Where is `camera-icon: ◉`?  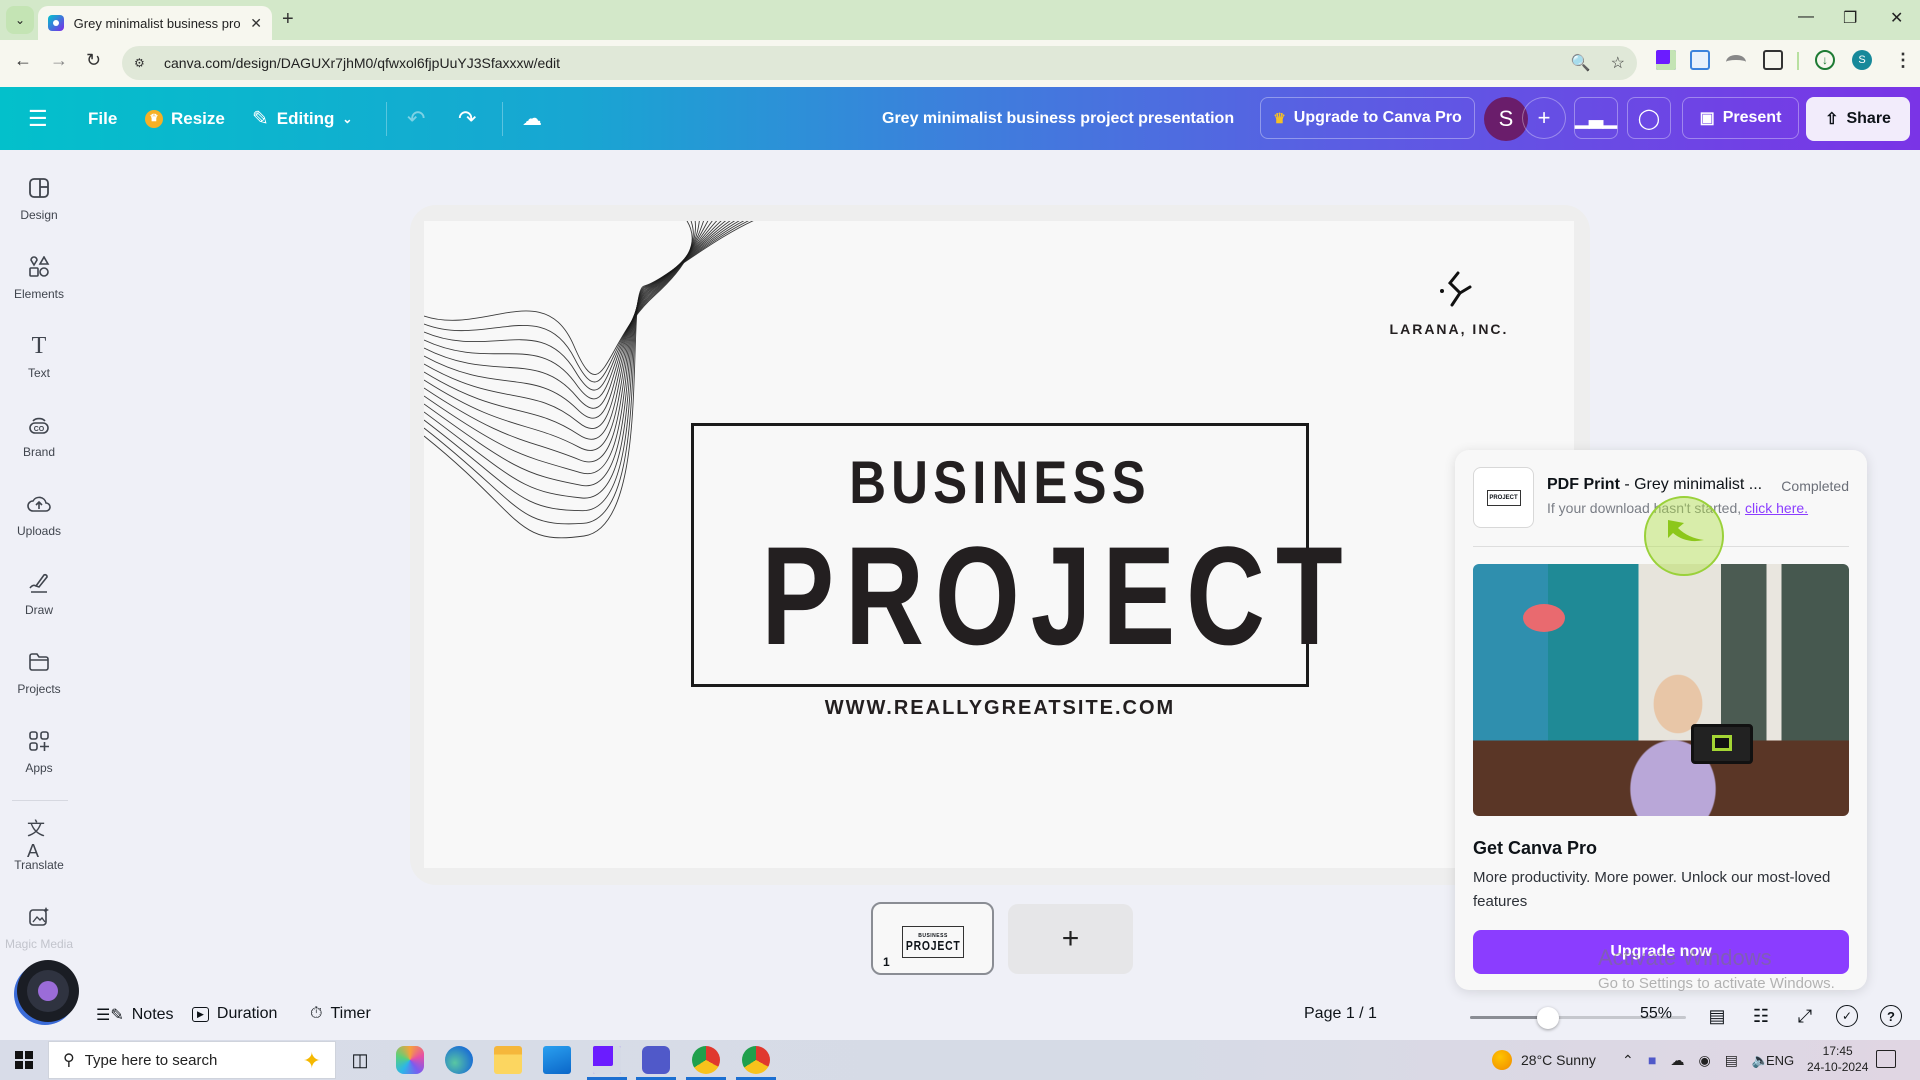
camera-icon: ◉ is located at coordinates (1704, 1060).